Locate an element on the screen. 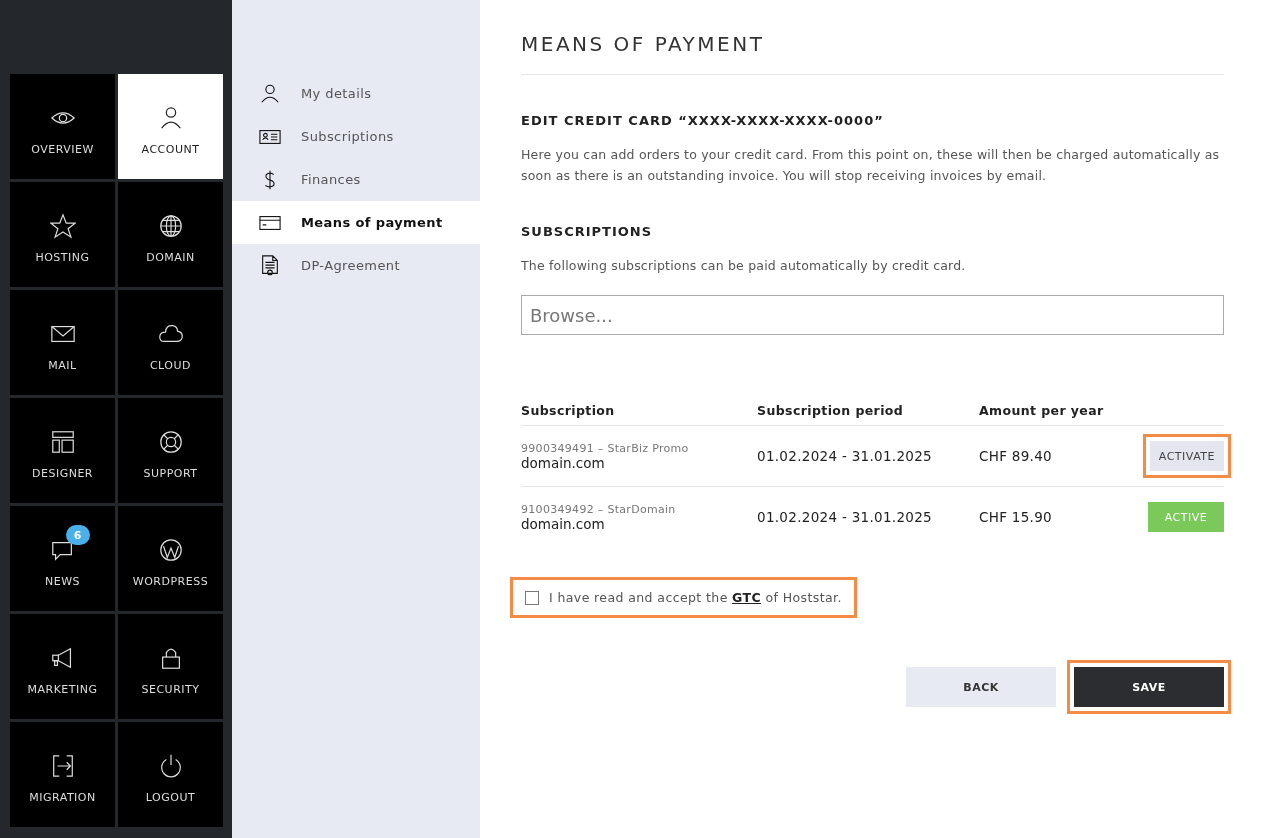 Image resolution: width=1264 pixels, height=838 pixels. wordpress-icon is located at coordinates (170, 550).